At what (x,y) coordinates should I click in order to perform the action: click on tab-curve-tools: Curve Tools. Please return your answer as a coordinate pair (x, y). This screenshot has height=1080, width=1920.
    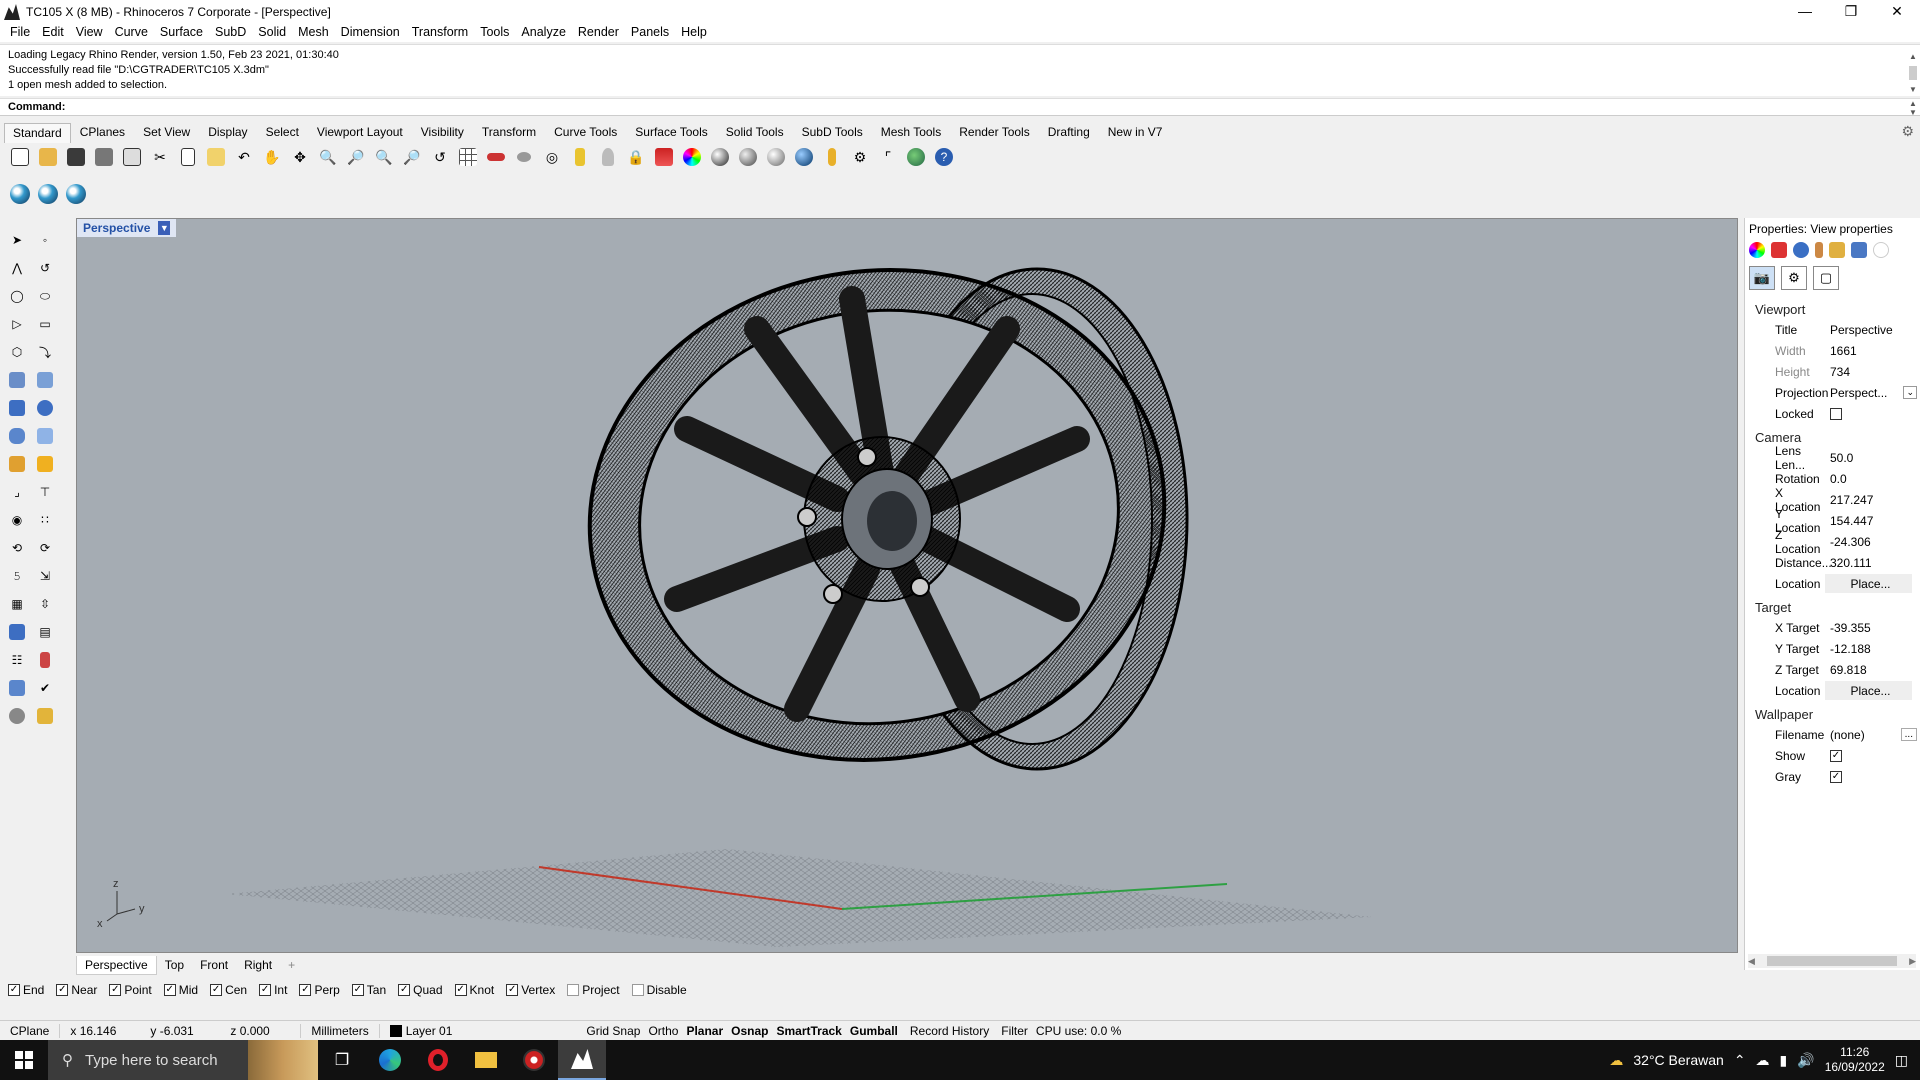
    Looking at the image, I should click on (585, 132).